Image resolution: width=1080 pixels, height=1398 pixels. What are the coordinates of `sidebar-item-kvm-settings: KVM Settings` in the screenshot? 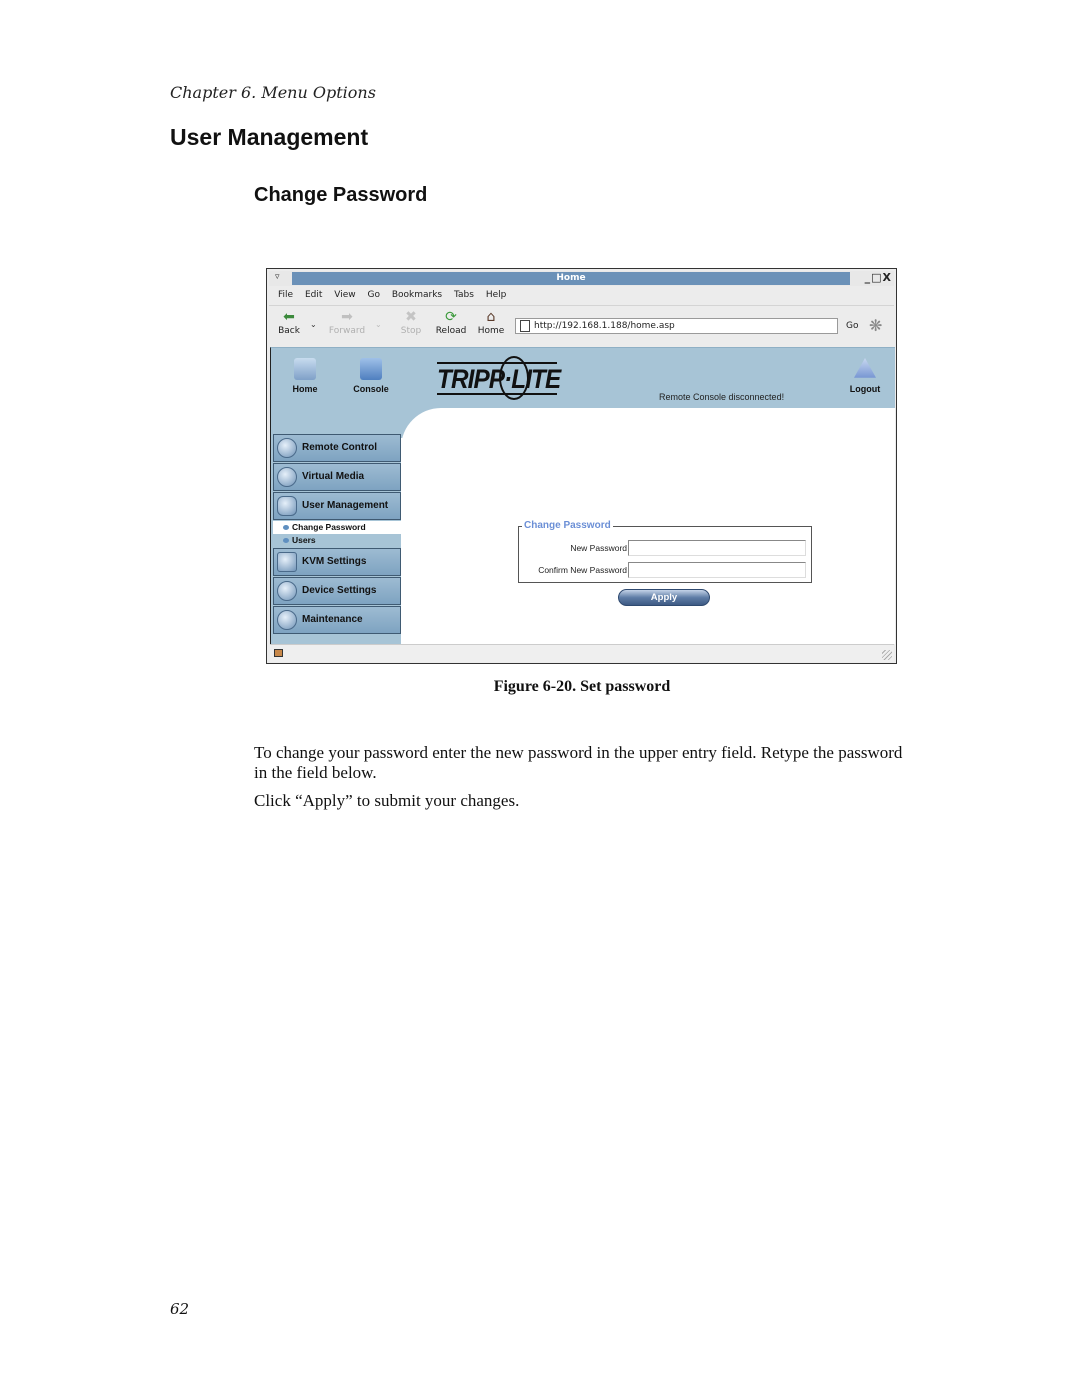 It's located at (337, 562).